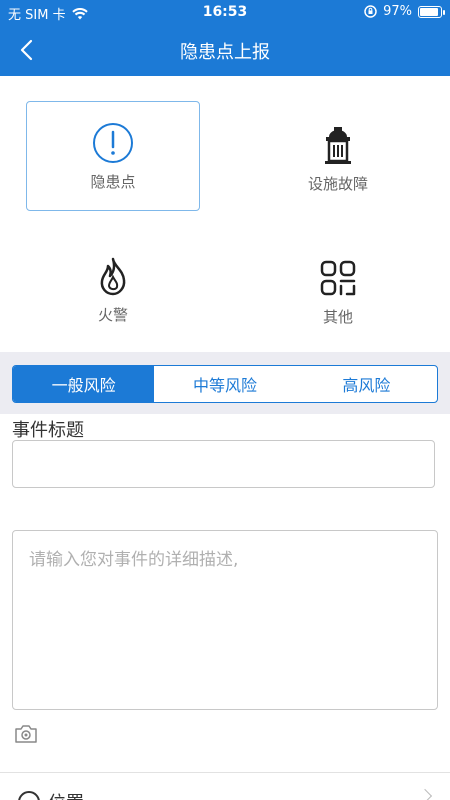  I want to click on category-other: 其他, so click(338, 291).